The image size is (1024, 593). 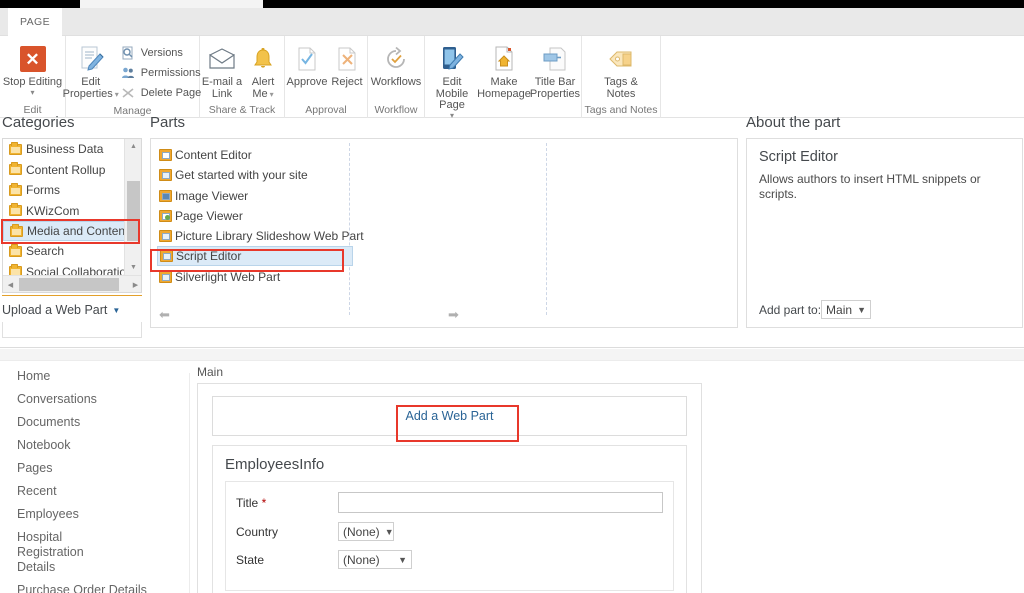 What do you see at coordinates (57, 399) in the screenshot?
I see `nav-item-label: Conversations` at bounding box center [57, 399].